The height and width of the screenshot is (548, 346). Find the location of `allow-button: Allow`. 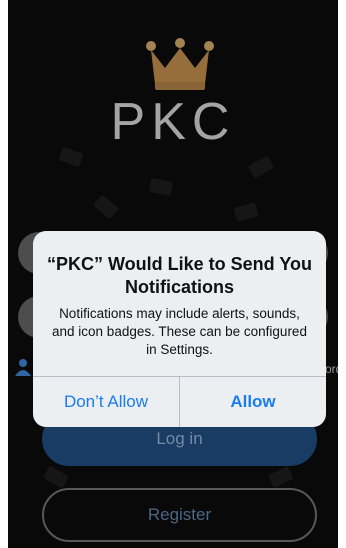

allow-button: Allow is located at coordinates (253, 402).